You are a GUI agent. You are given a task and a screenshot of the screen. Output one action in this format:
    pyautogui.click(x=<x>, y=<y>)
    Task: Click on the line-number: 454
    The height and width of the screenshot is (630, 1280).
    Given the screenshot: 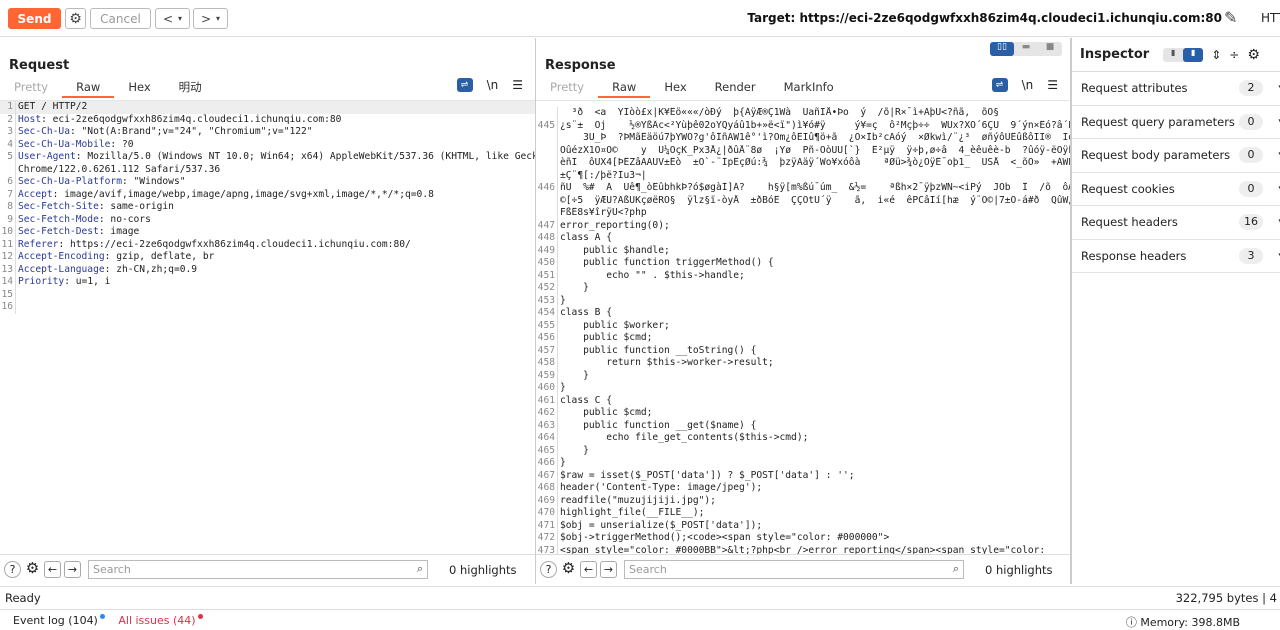 What is the action you would take?
    pyautogui.click(x=547, y=313)
    